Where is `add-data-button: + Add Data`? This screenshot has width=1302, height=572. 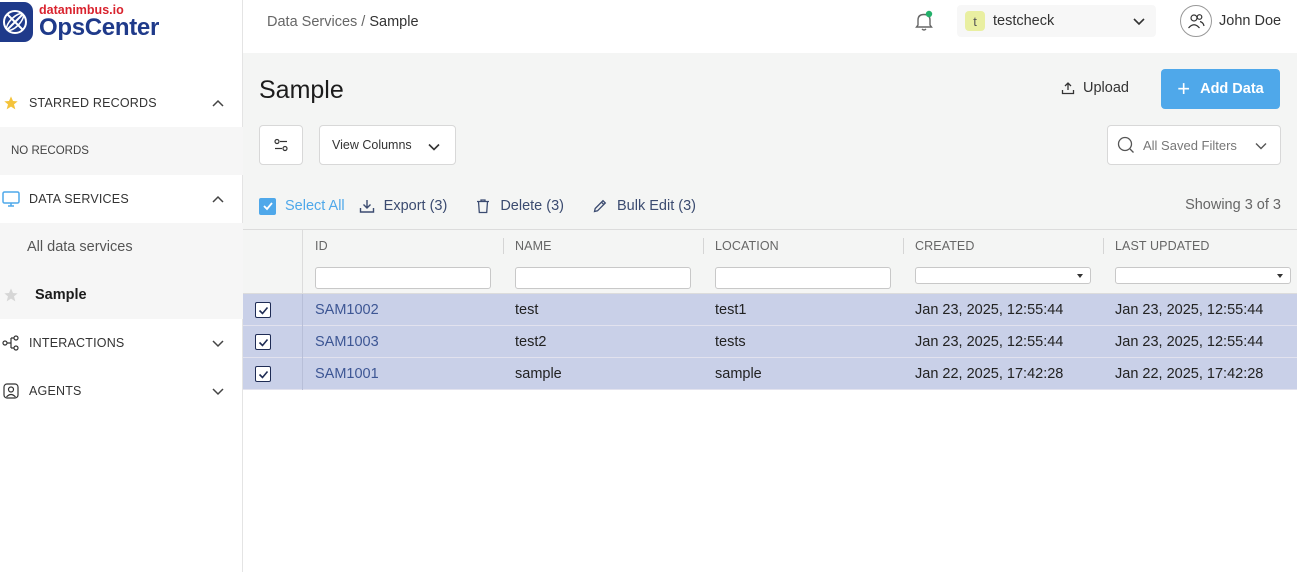
add-data-button: + Add Data is located at coordinates (1220, 89).